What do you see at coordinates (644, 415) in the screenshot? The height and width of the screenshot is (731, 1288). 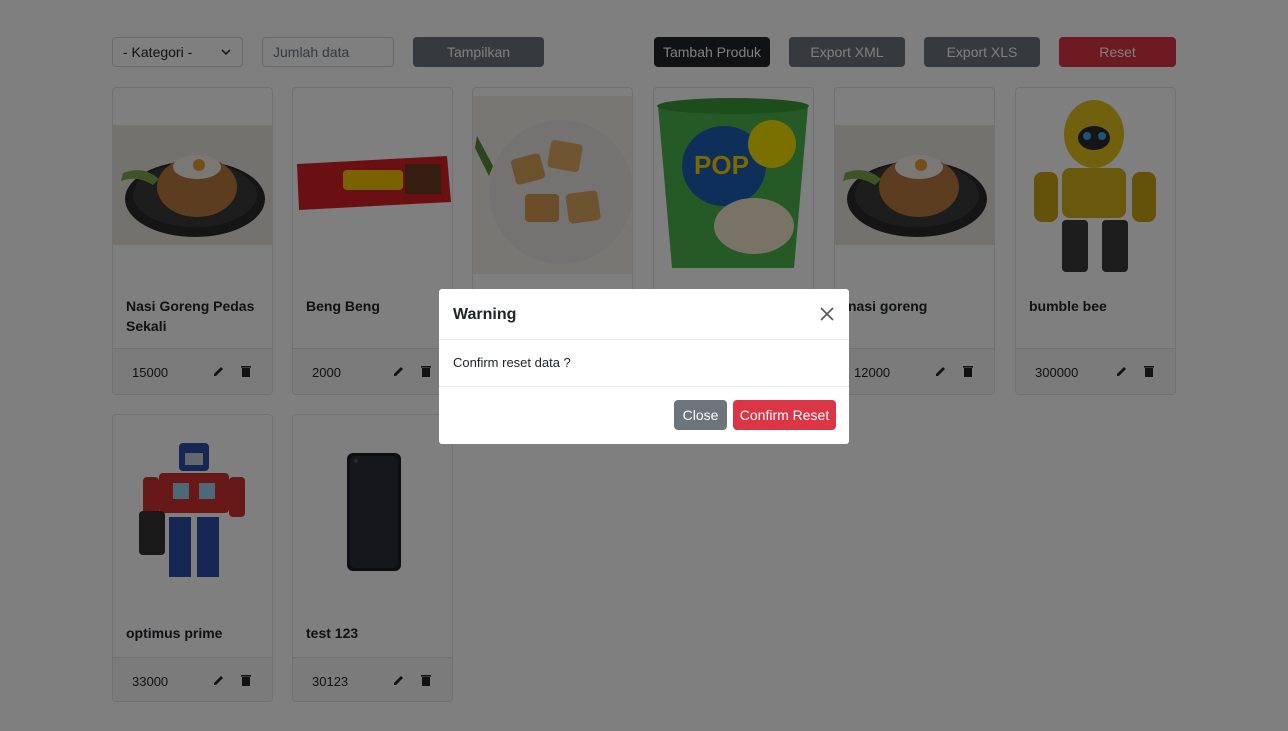 I see `modal-footer: Close Confirm Reset` at bounding box center [644, 415].